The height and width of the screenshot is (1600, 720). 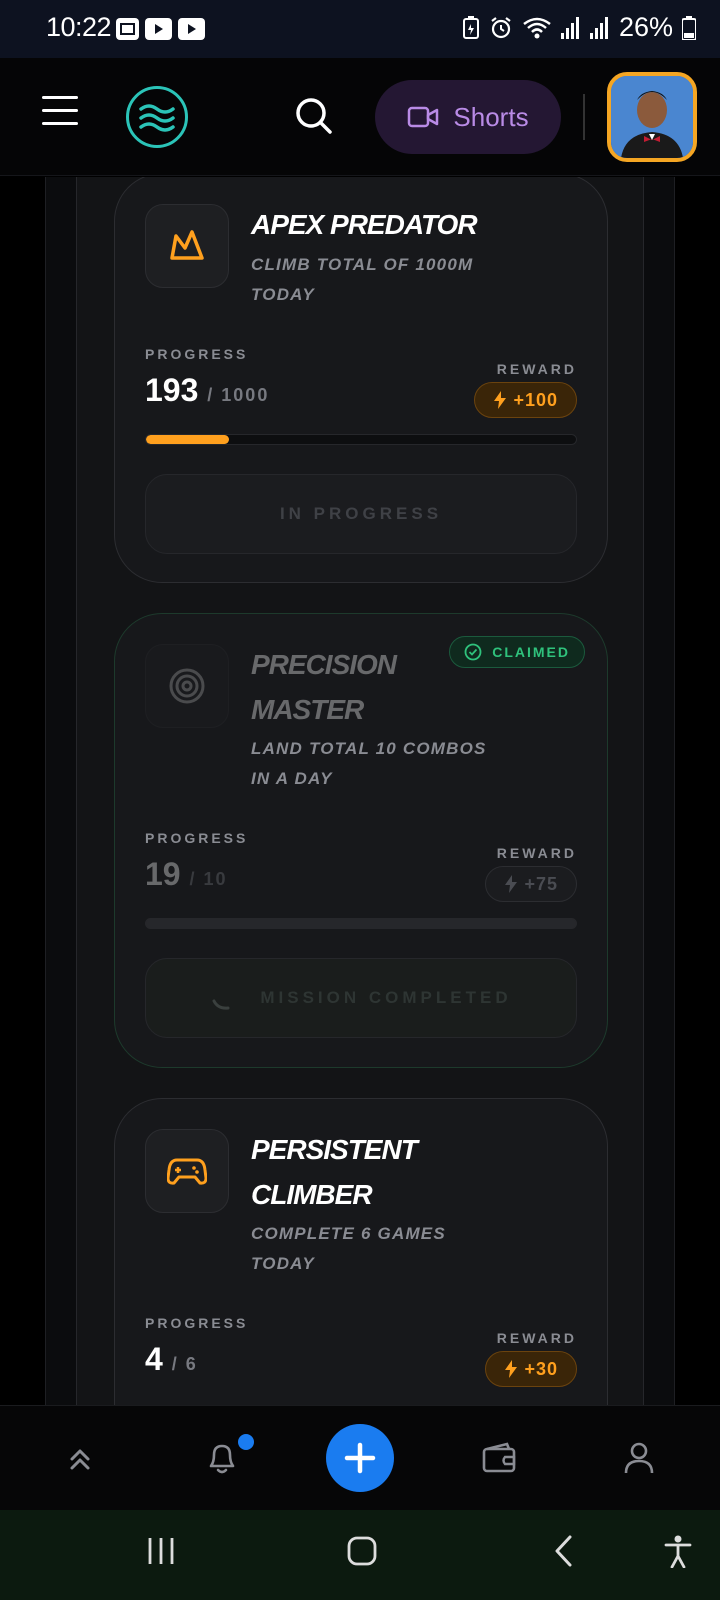 I want to click on gallery-icon, so click(x=127, y=29).